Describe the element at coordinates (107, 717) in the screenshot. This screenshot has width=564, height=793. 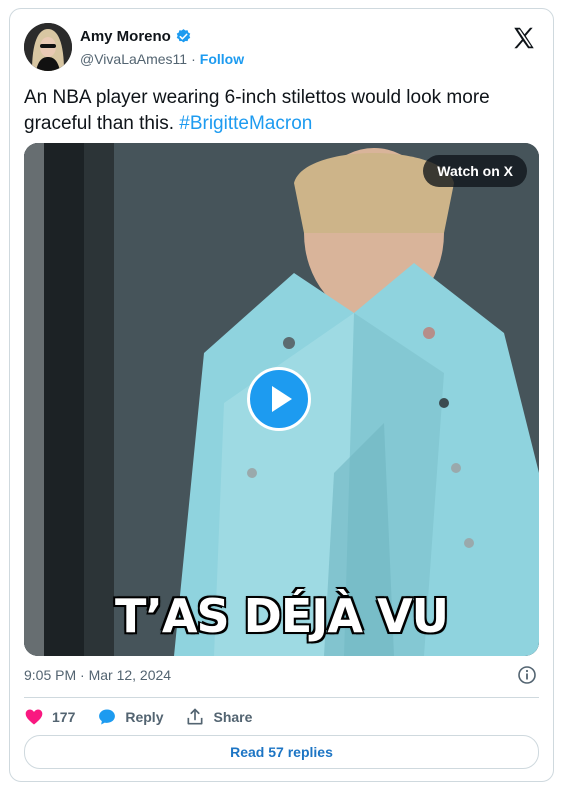
I see `reply-bubble-icon` at that location.